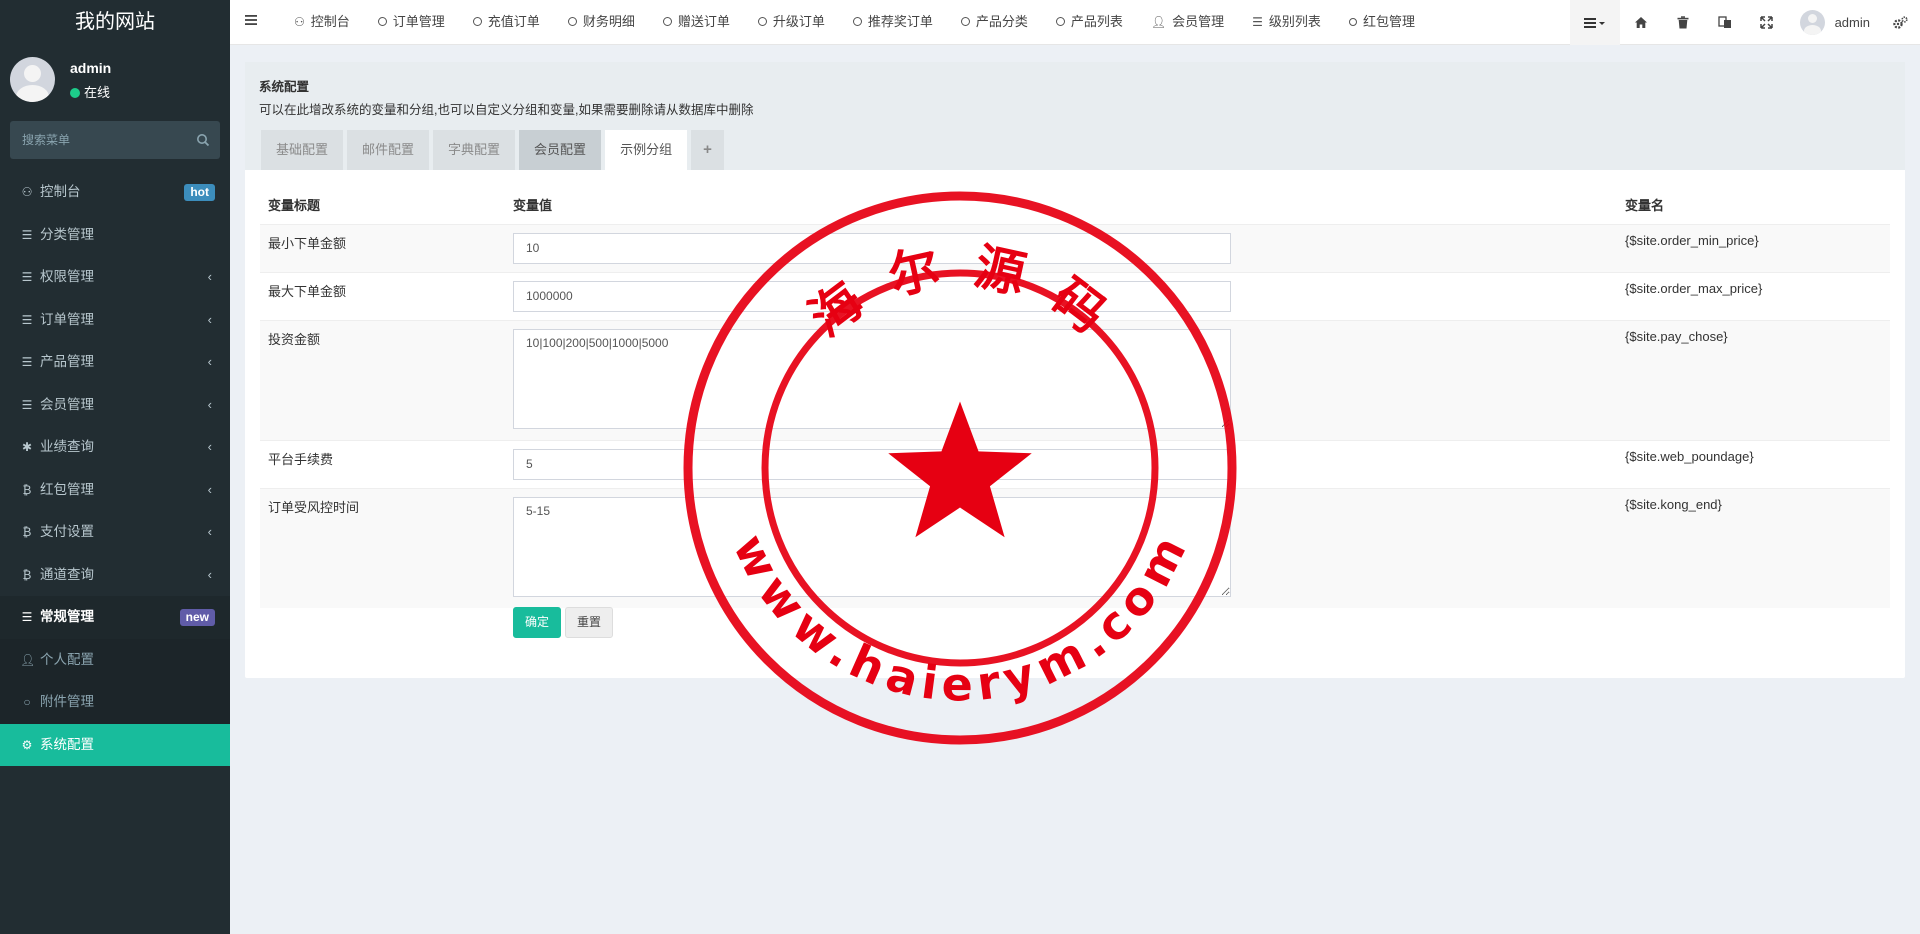 The width and height of the screenshot is (1920, 934). What do you see at coordinates (1753, 247) in the screenshot?
I see `row-key: {$site.order_min_price}` at bounding box center [1753, 247].